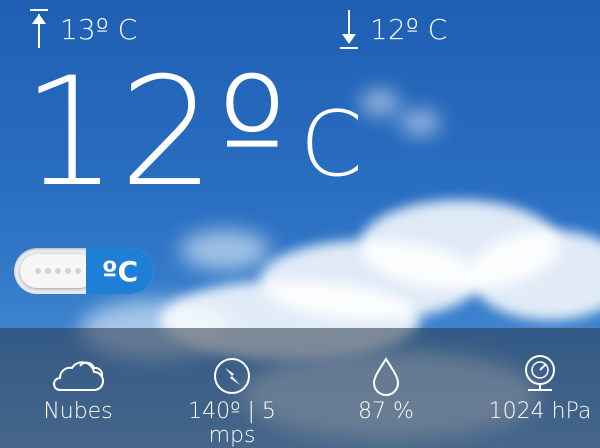  Describe the element at coordinates (78, 411) in the screenshot. I see `stat-label: Nubes` at that location.